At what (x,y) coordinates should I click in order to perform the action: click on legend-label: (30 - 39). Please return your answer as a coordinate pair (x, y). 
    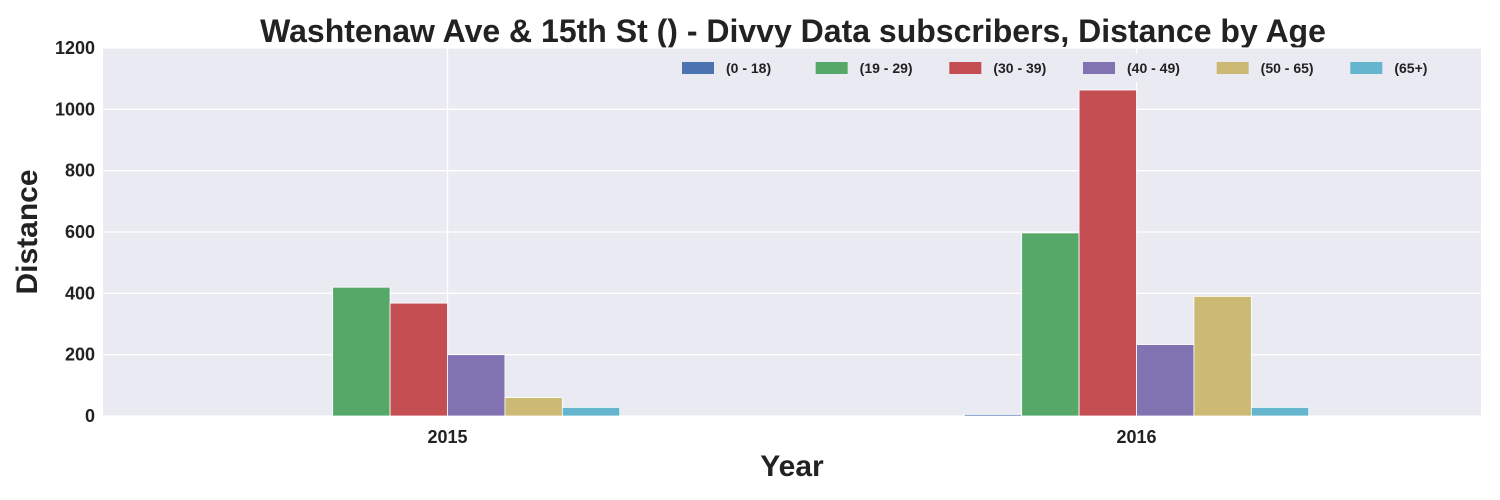
    Looking at the image, I should click on (1019, 68).